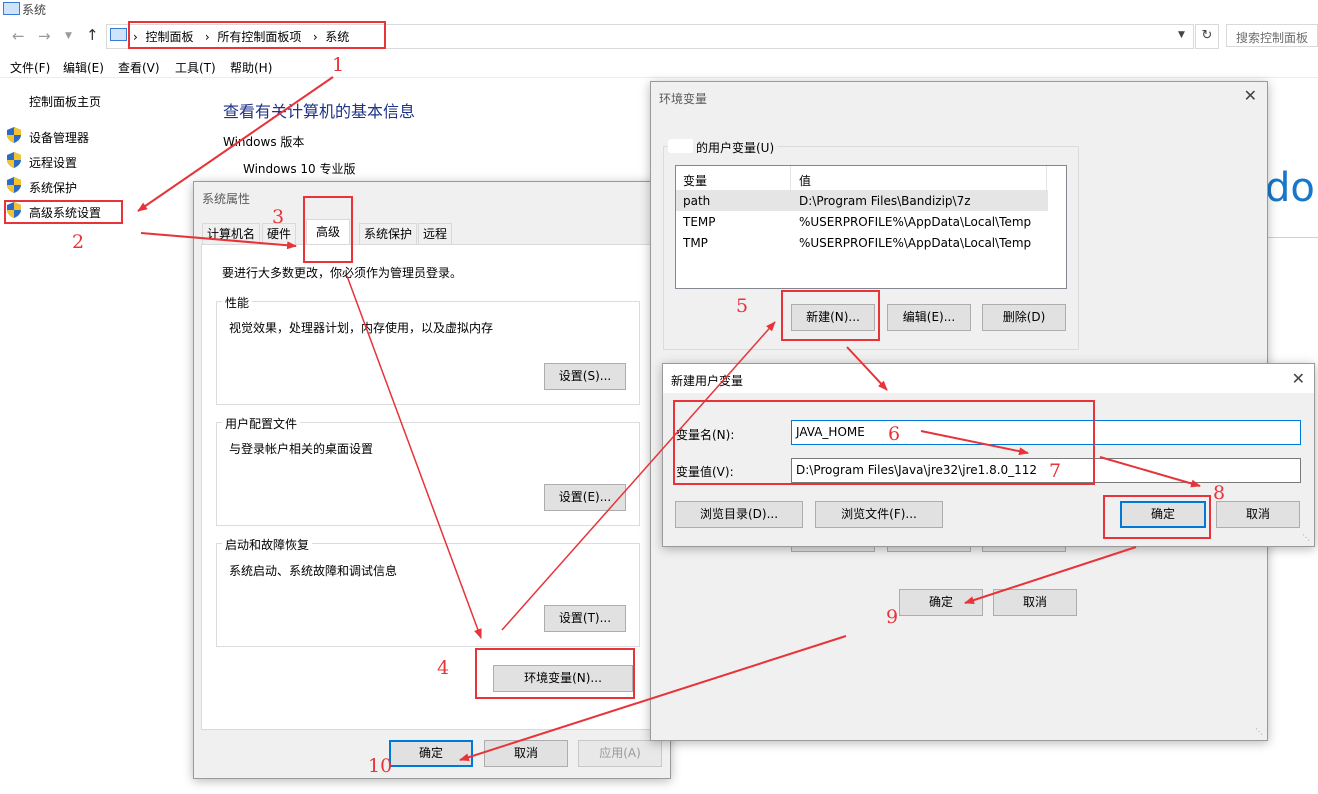  I want to click on step-number-7: 7, so click(1055, 471).